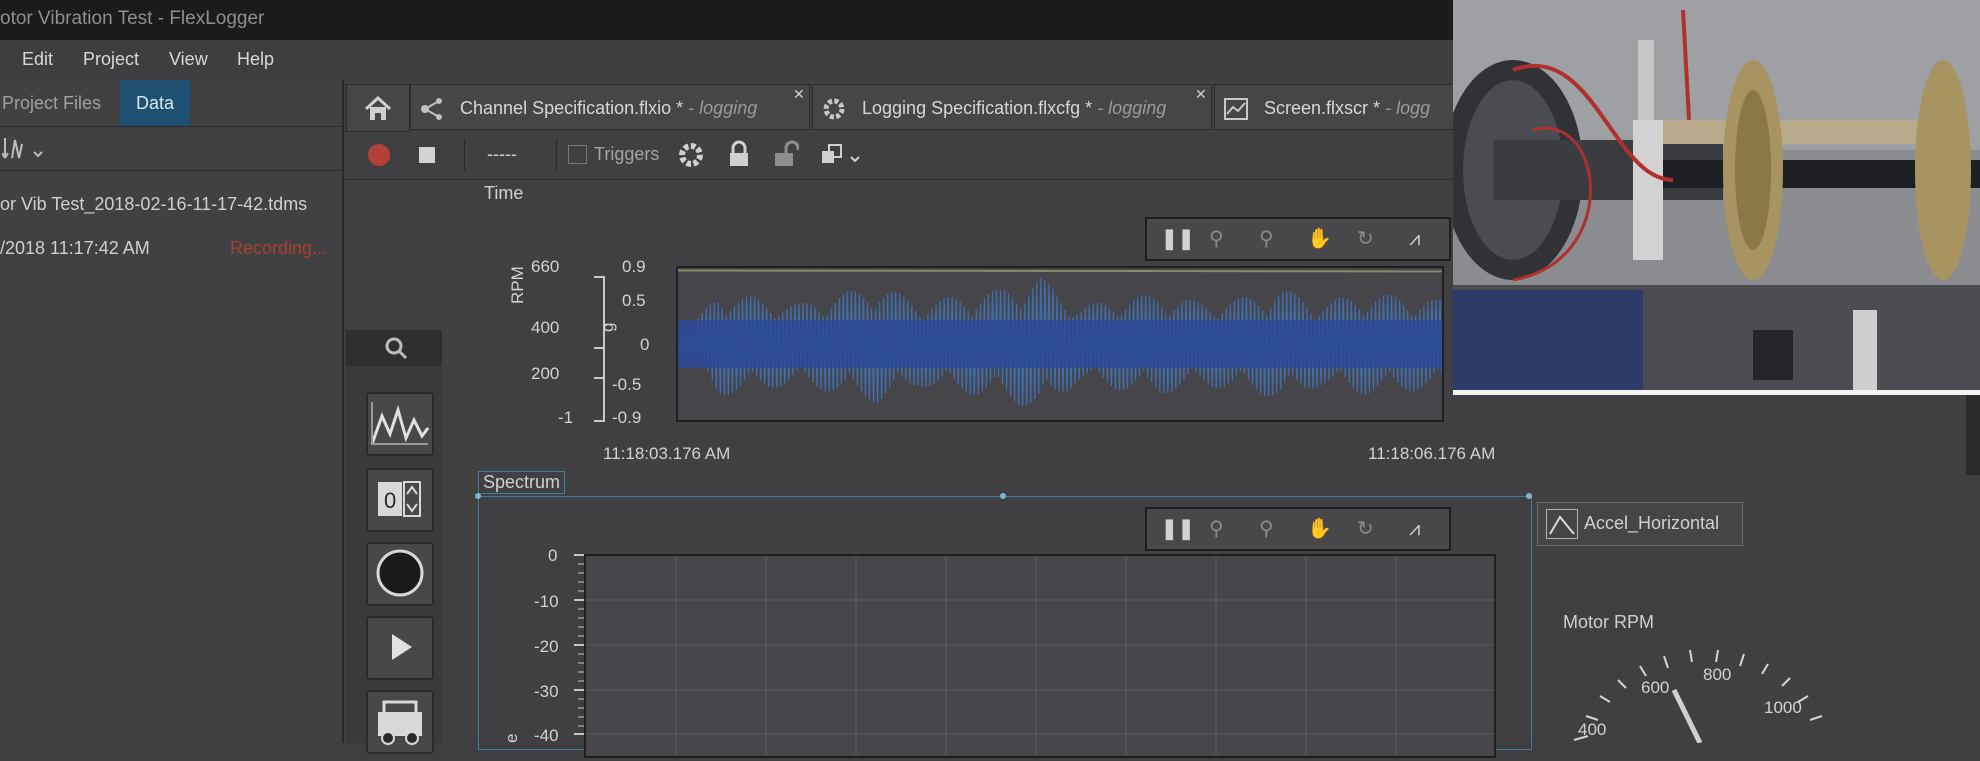 The height and width of the screenshot is (761, 1980). I want to click on triggers-label: Triggers, so click(627, 154).